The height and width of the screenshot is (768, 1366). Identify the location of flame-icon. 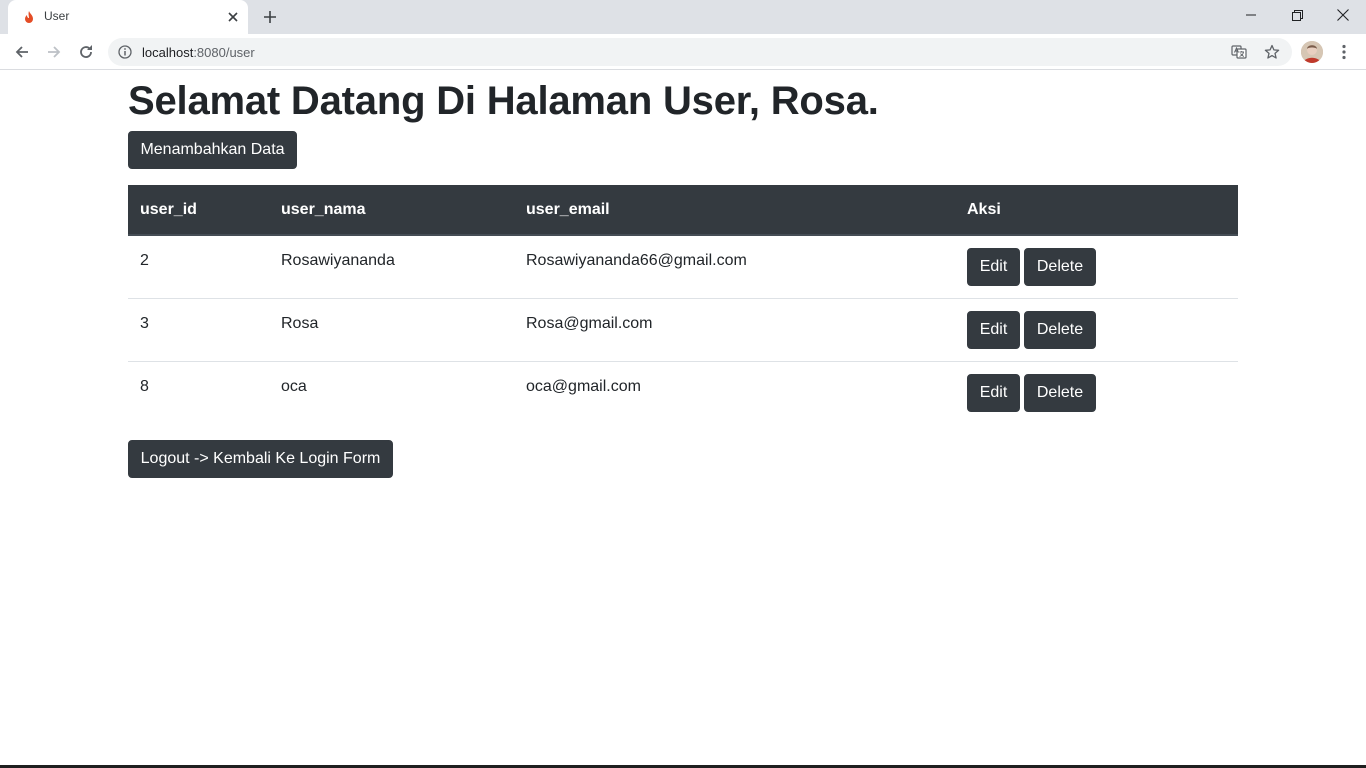
(29, 17).